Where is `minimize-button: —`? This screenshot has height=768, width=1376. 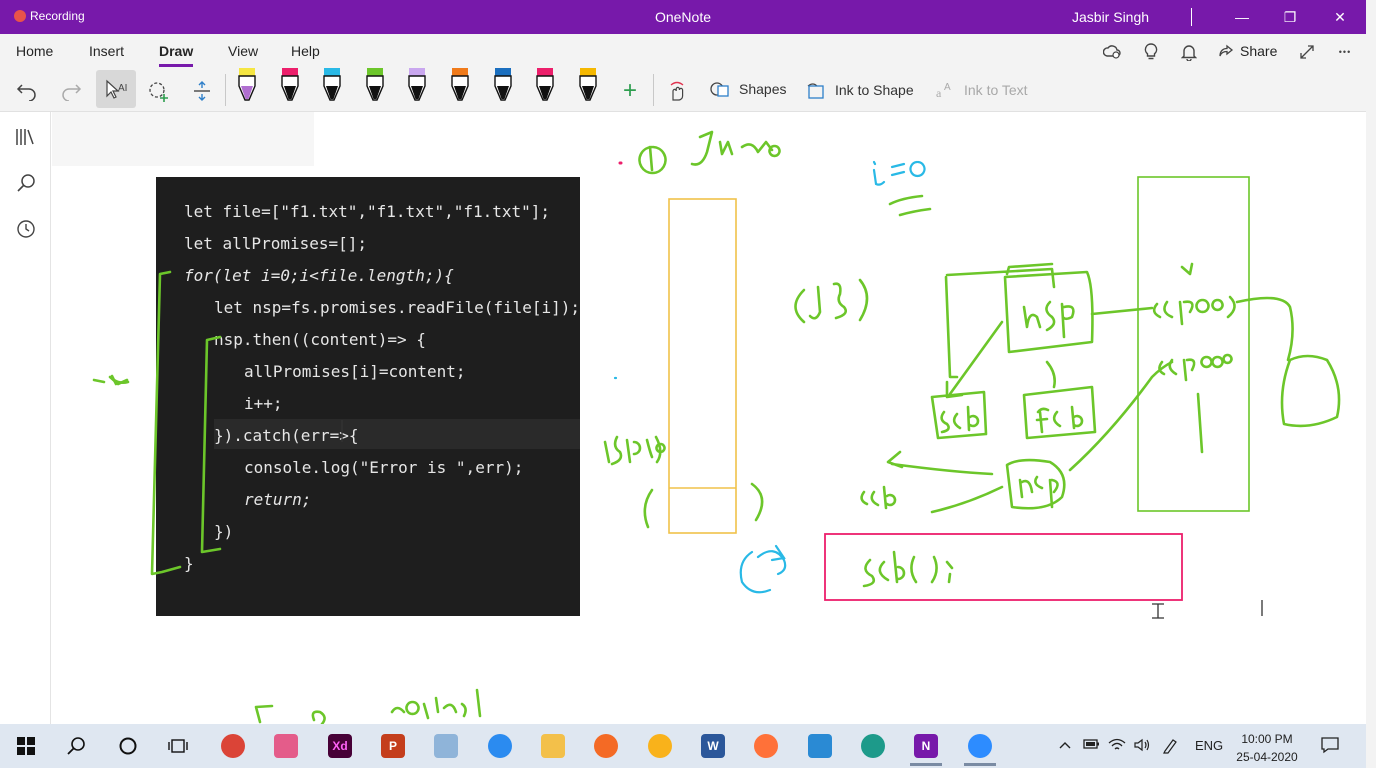 minimize-button: — is located at coordinates (1242, 17).